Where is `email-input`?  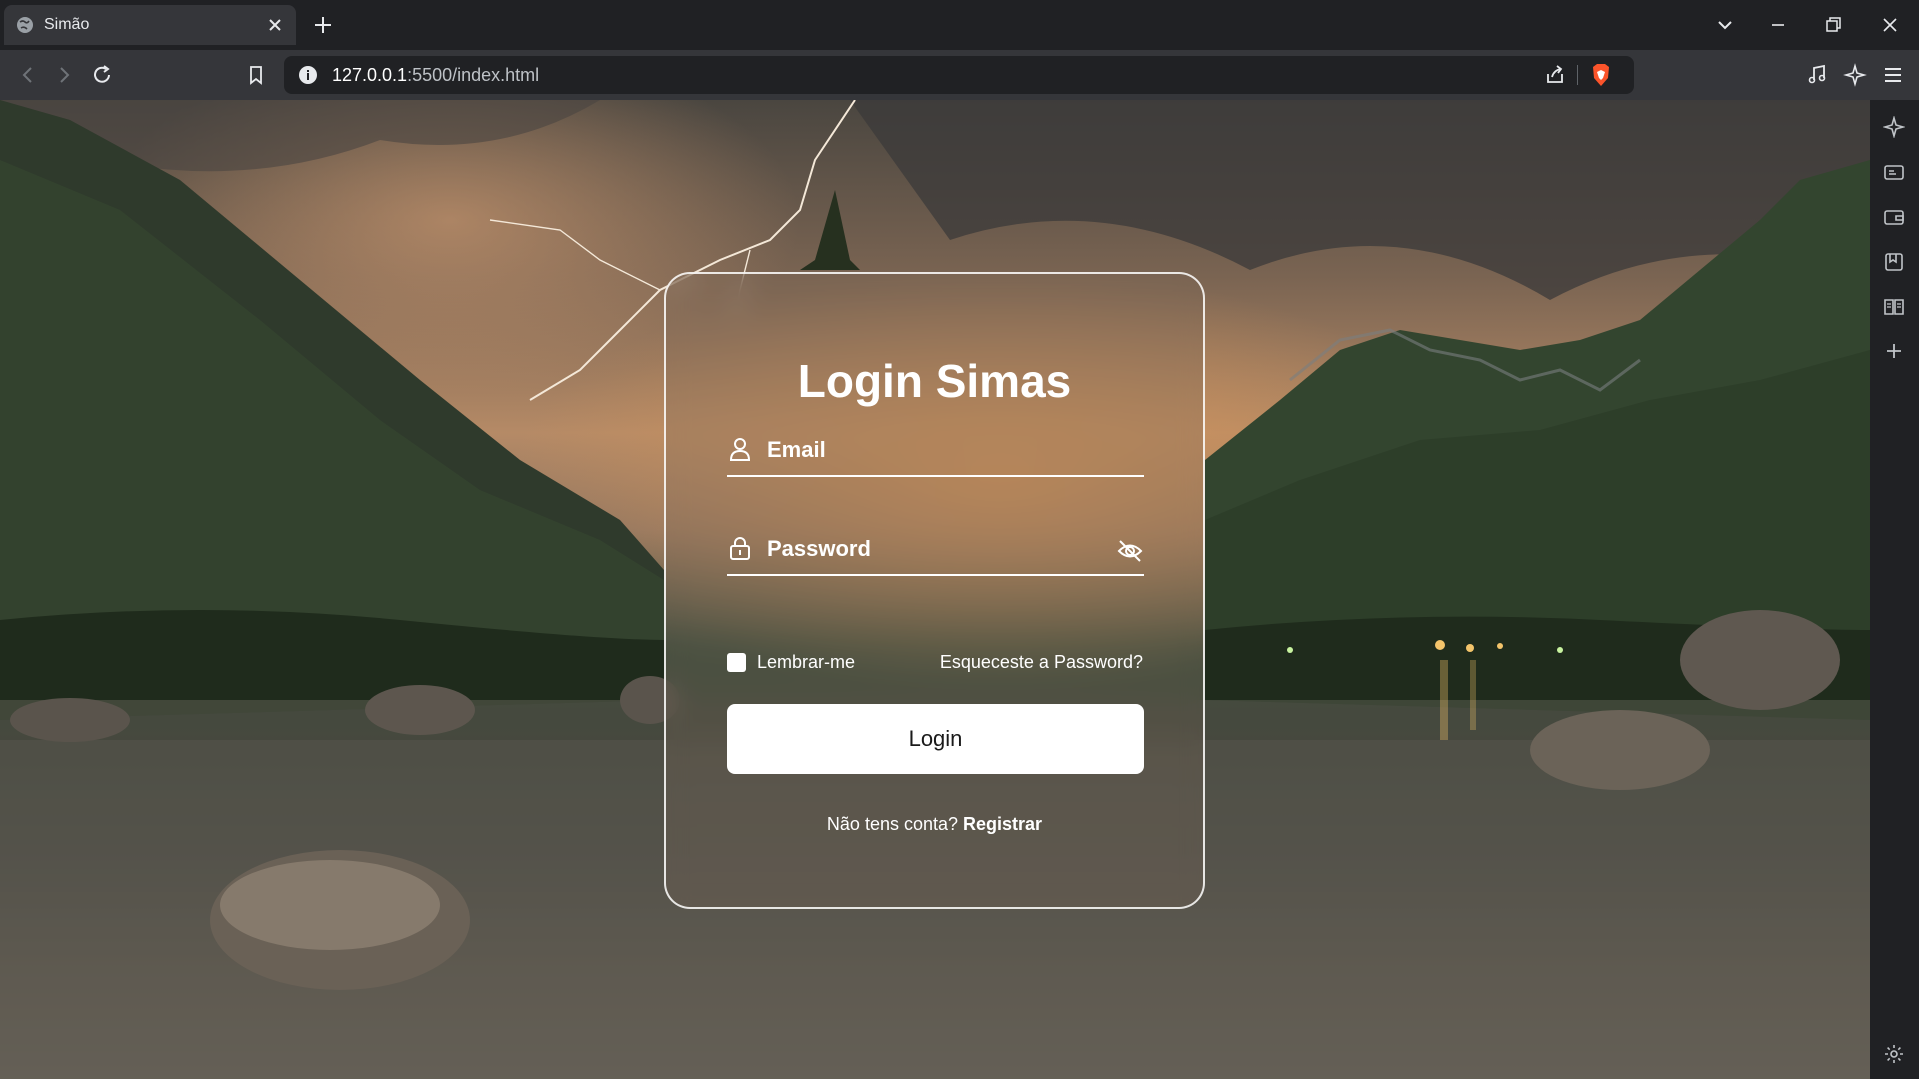 email-input is located at coordinates (930, 450).